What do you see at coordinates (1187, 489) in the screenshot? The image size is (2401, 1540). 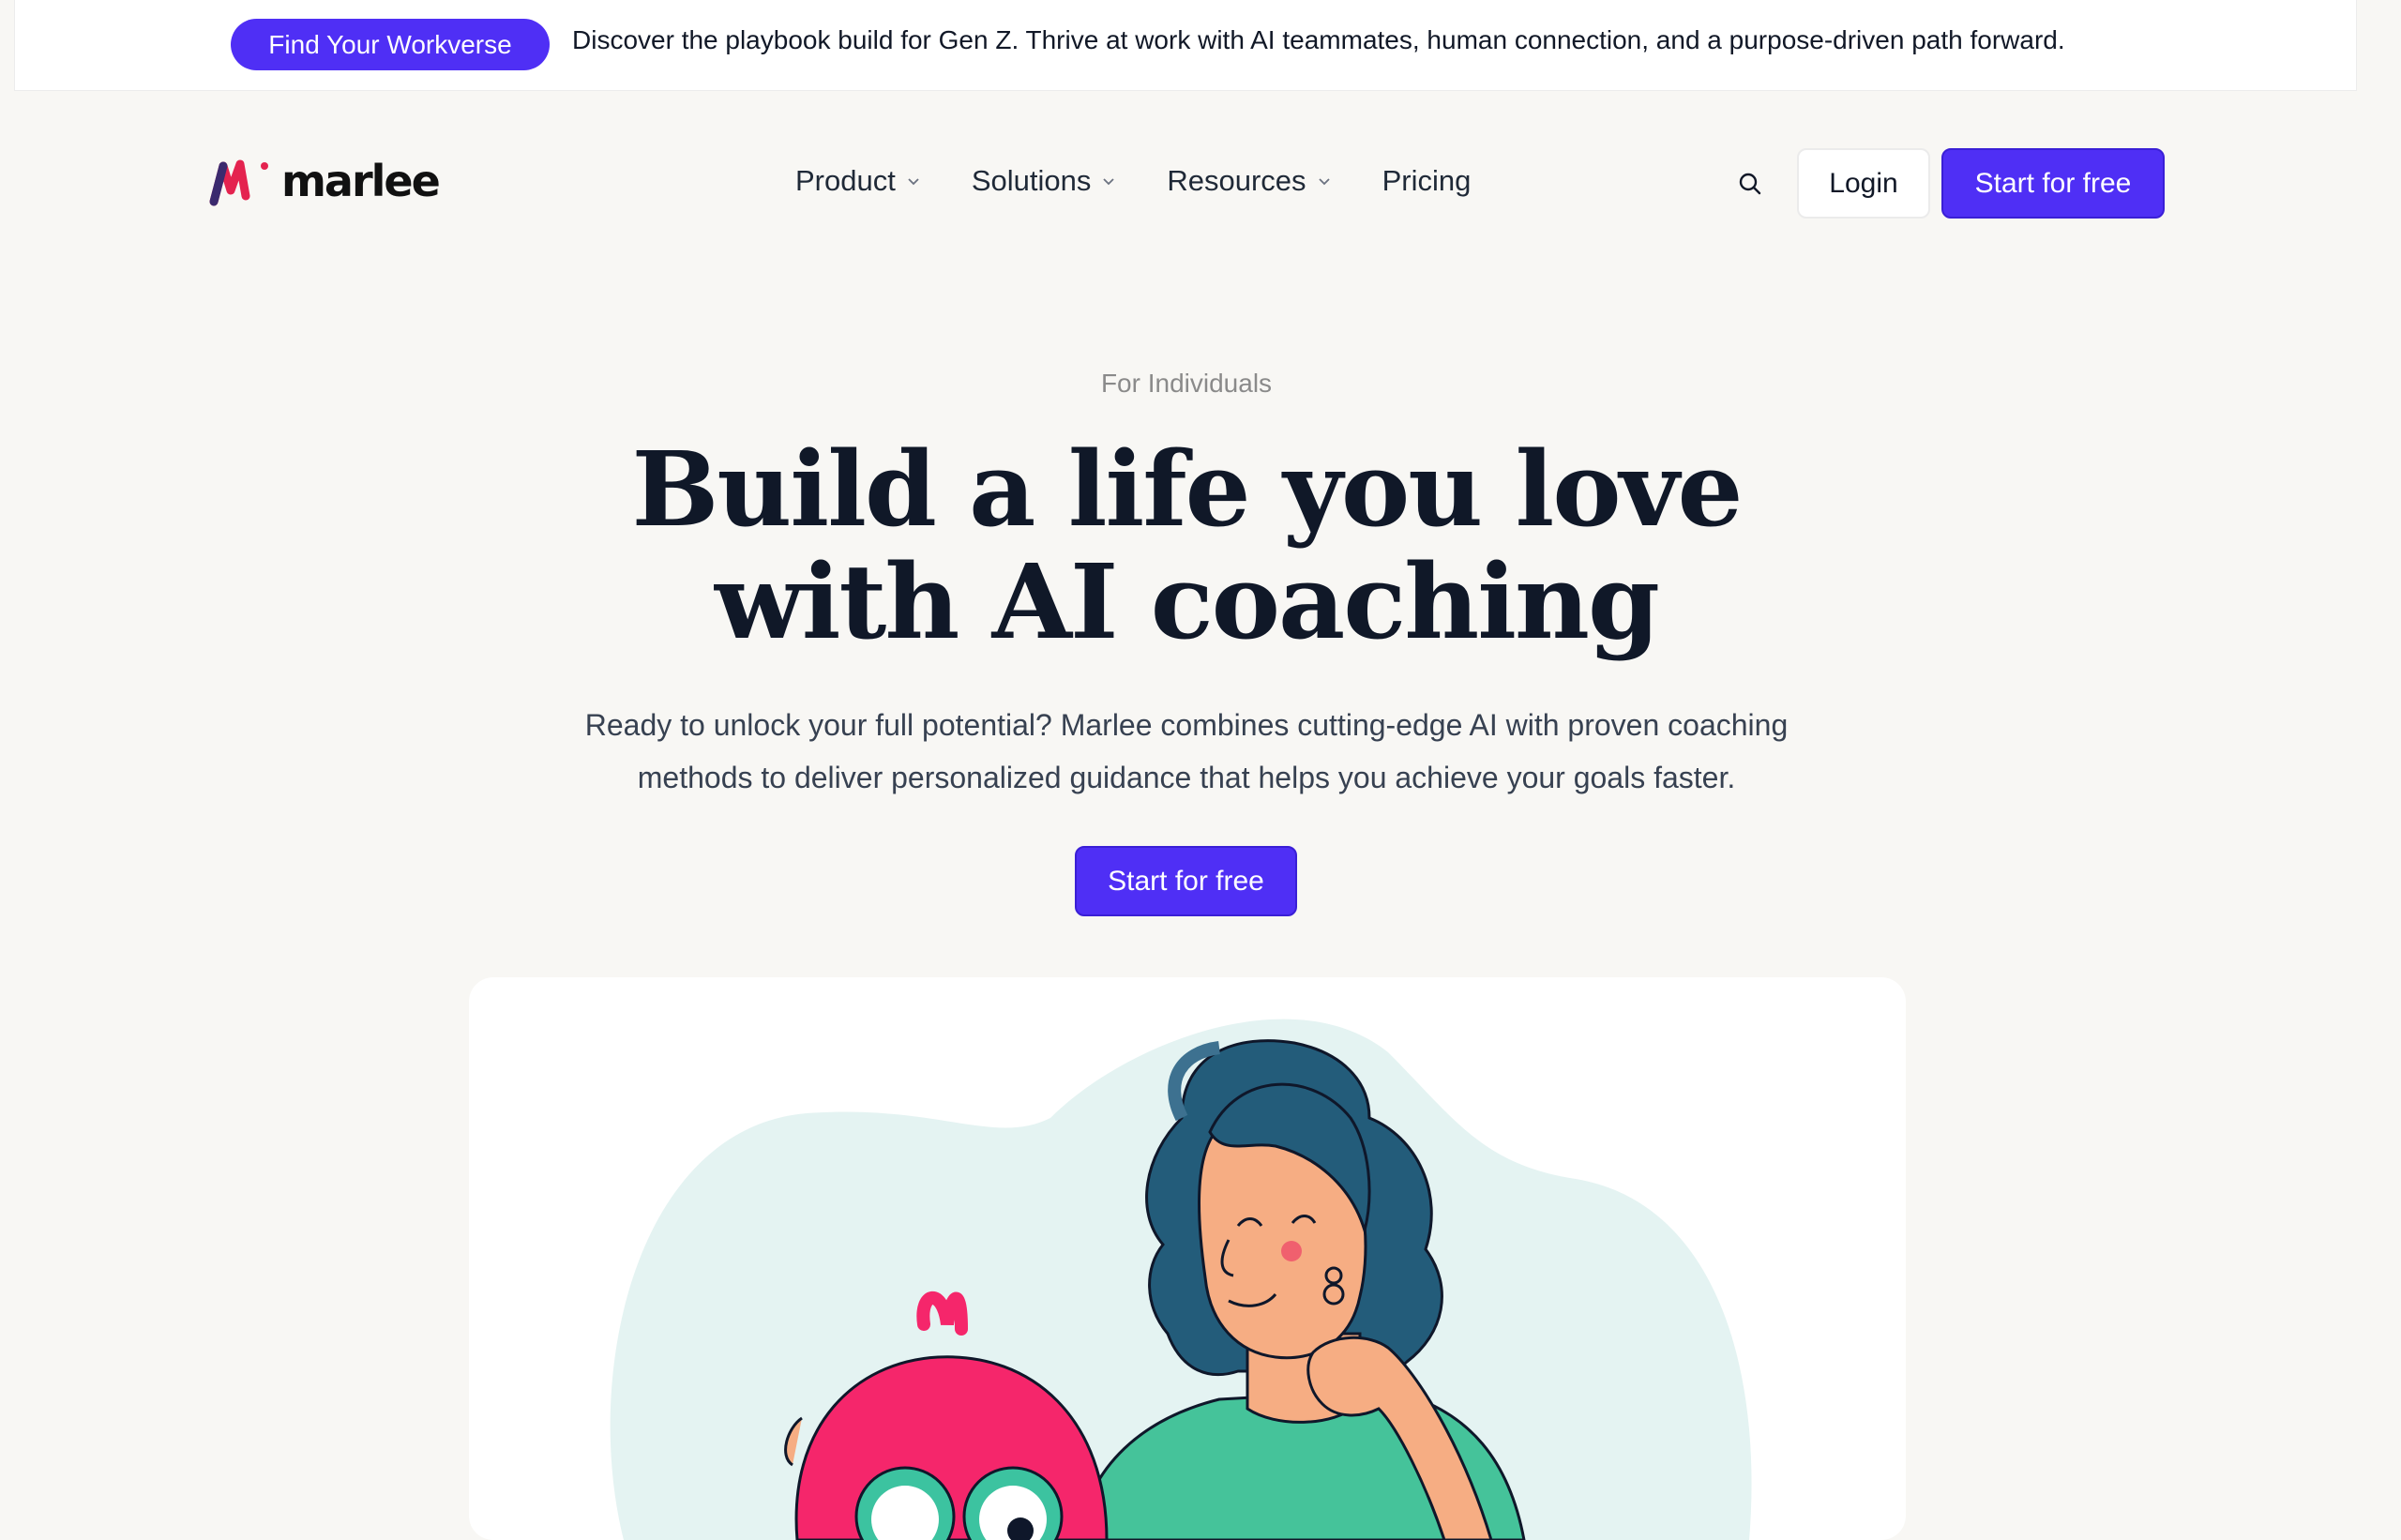 I see `hero-headline-line1: Build a life you love` at bounding box center [1187, 489].